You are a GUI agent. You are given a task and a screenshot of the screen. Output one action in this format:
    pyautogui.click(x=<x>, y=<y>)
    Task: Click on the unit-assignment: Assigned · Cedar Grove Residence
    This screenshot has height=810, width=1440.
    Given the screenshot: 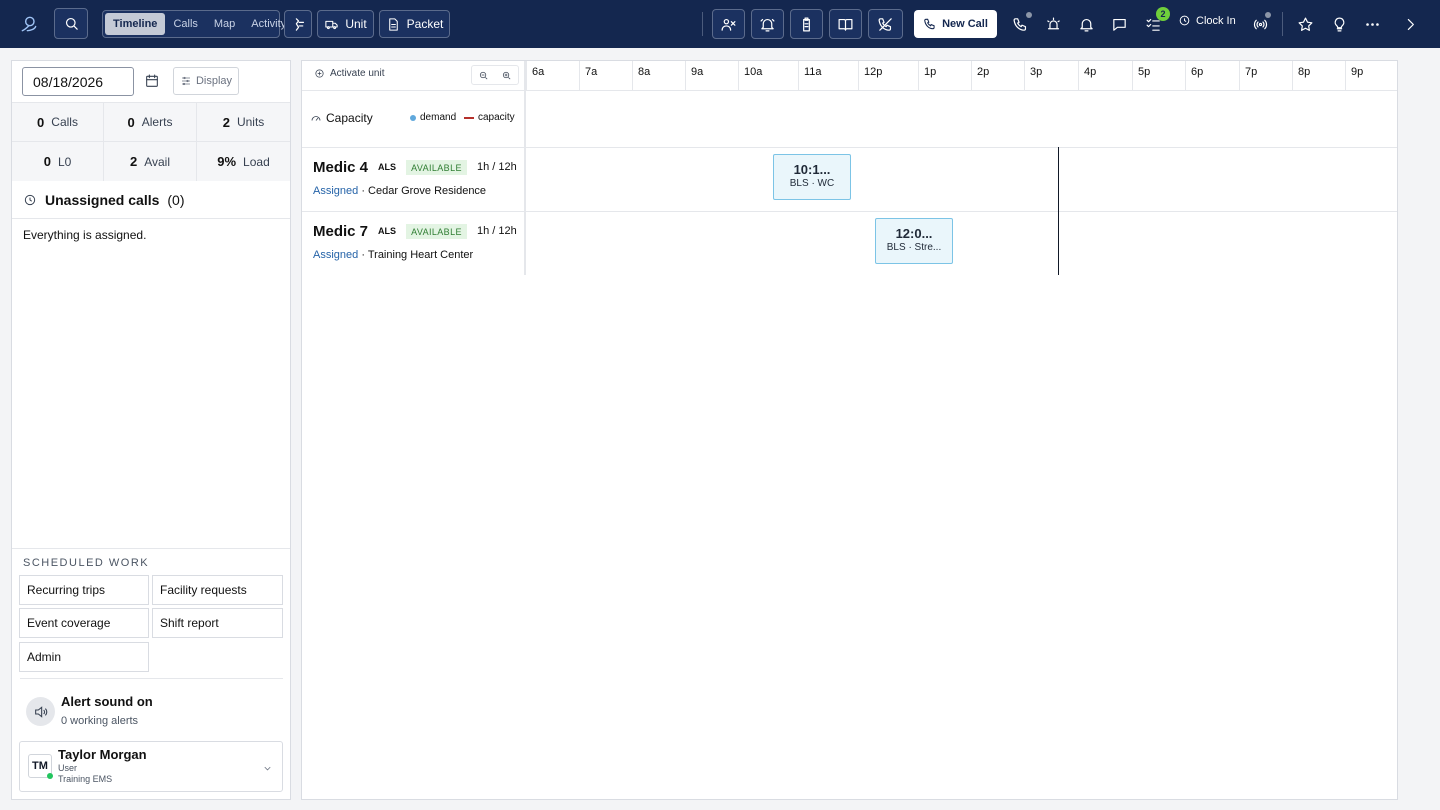 What is the action you would take?
    pyautogui.click(x=400, y=191)
    